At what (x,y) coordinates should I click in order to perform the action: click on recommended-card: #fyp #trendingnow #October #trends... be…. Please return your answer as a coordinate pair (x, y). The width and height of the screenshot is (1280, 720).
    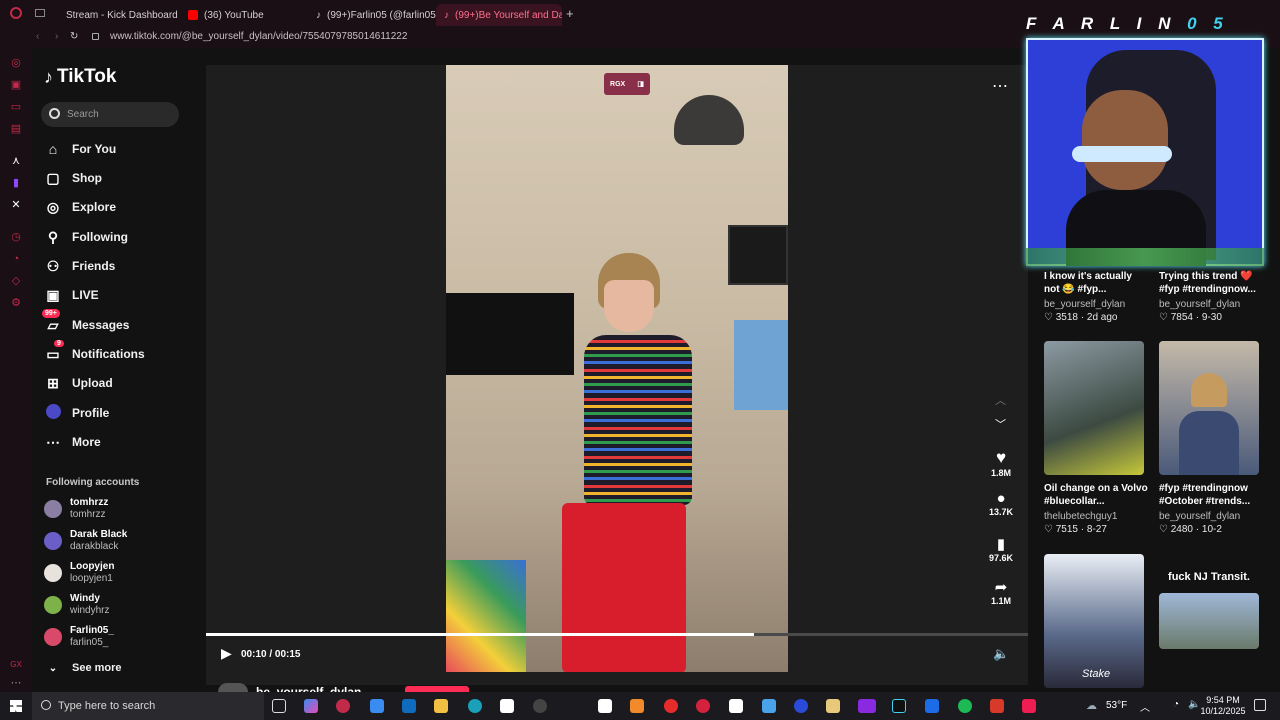
    Looking at the image, I should click on (1214, 509).